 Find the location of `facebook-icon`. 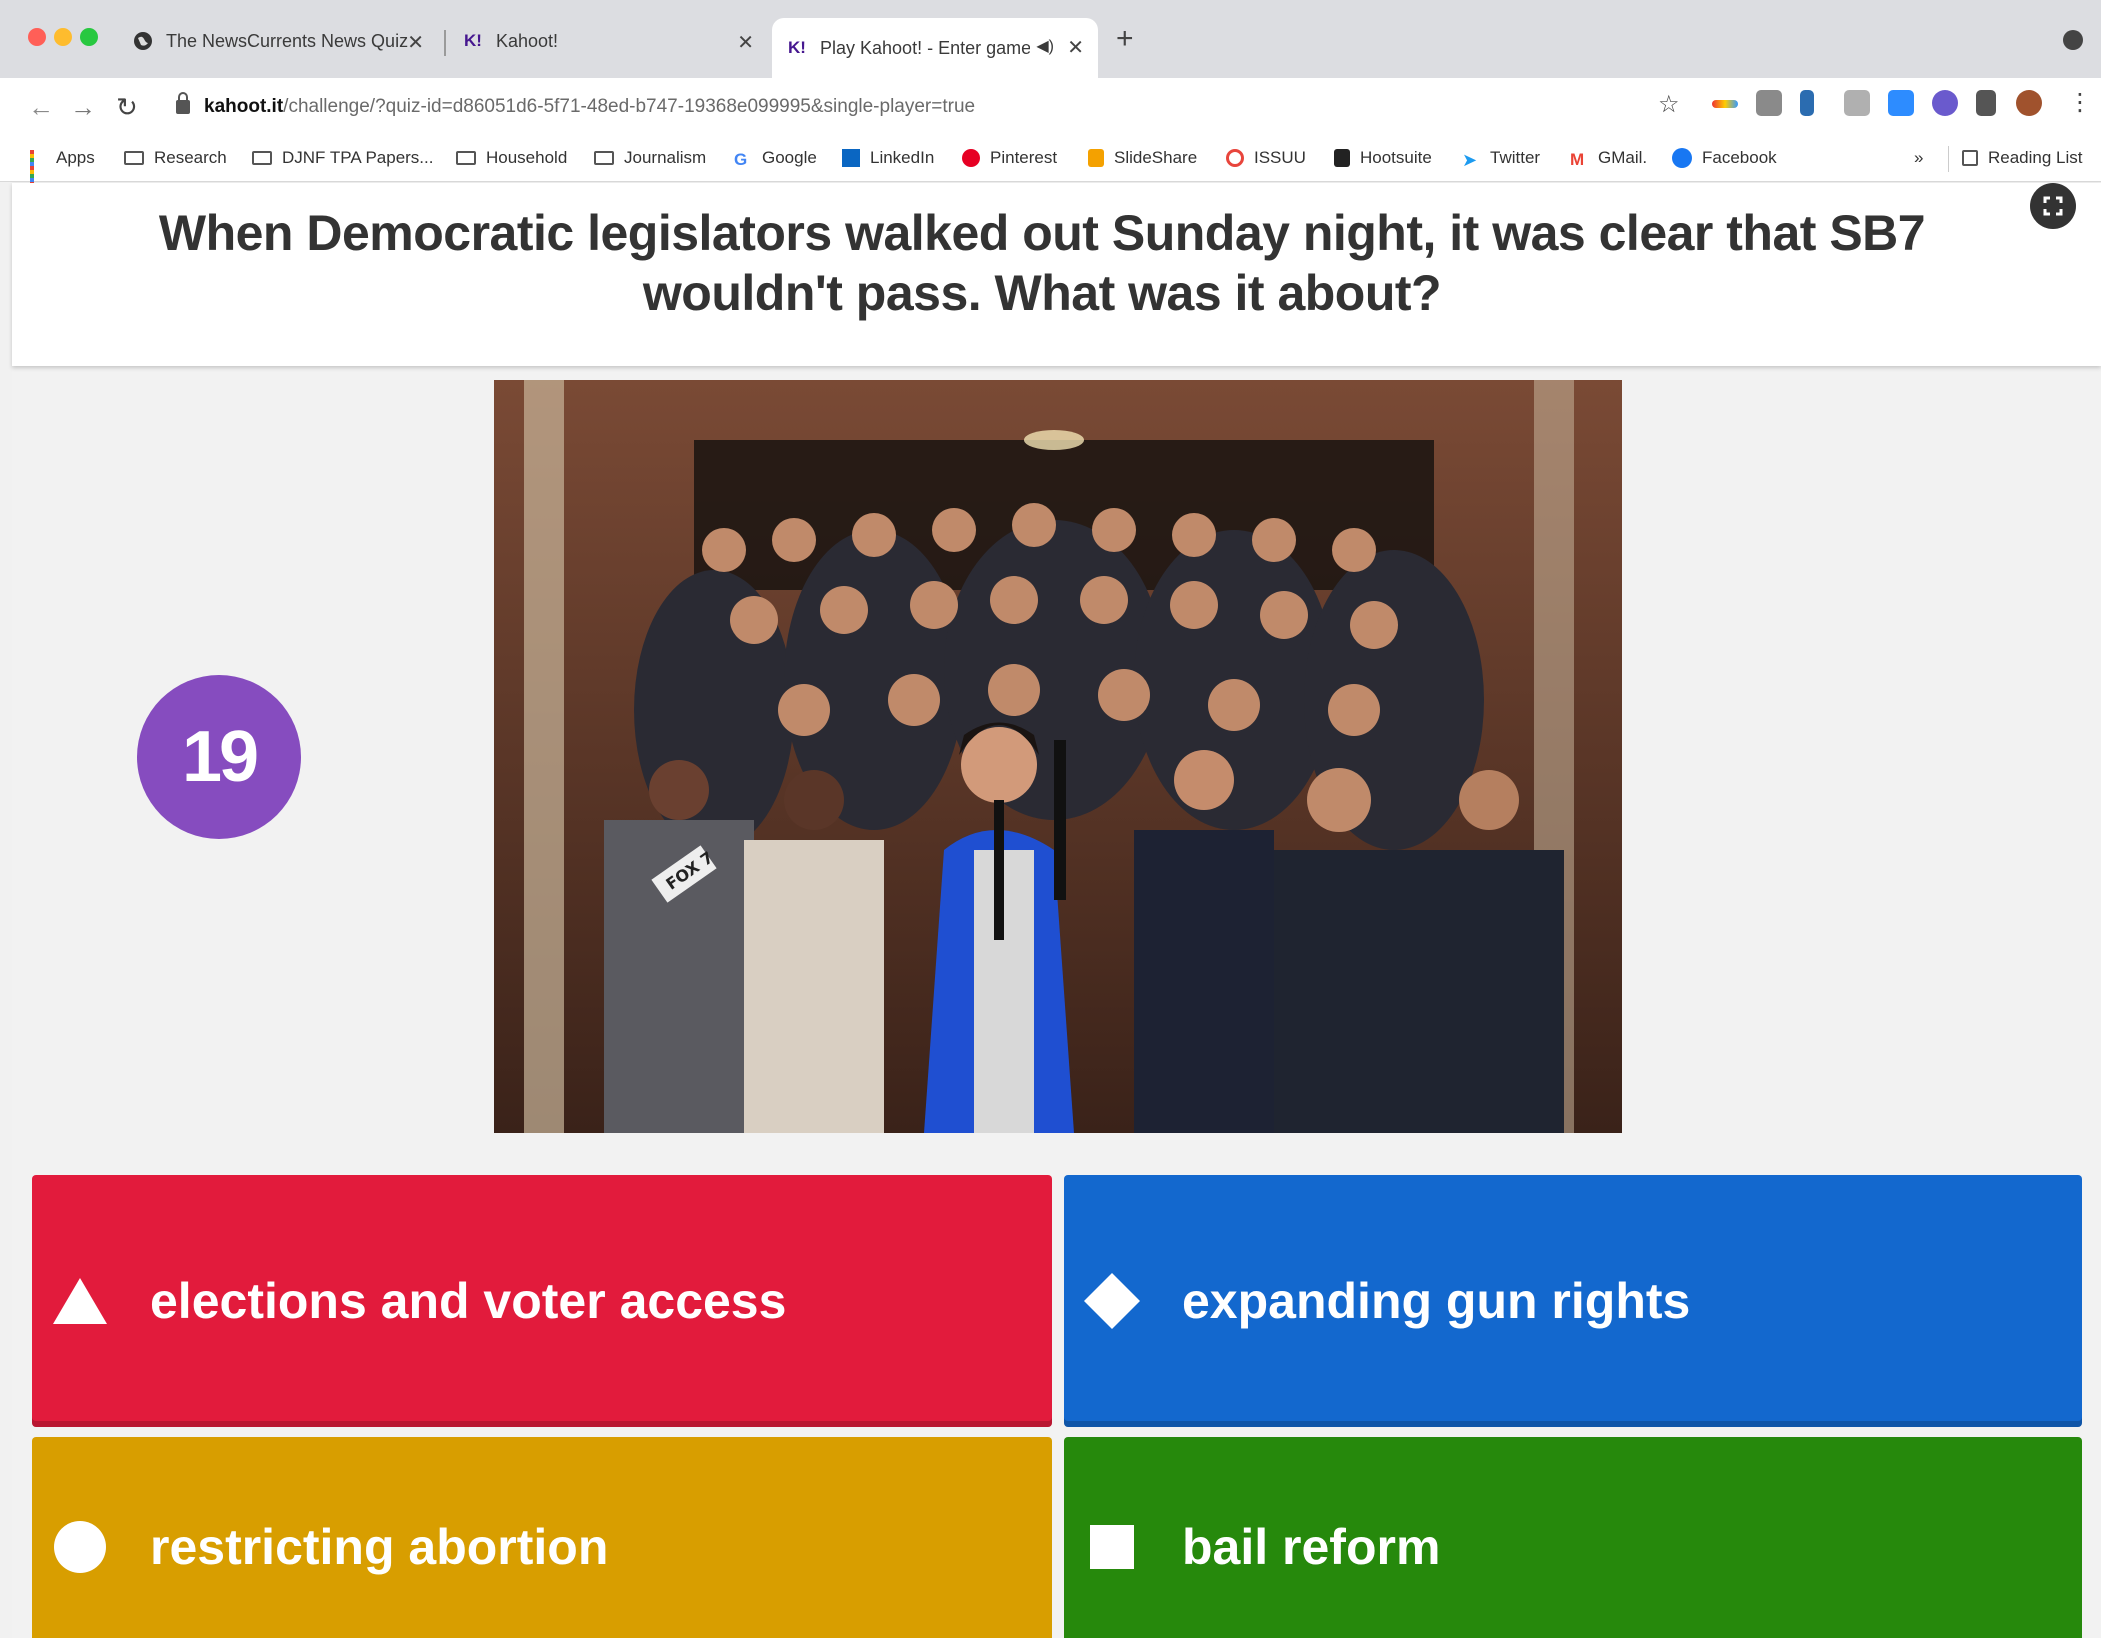

facebook-icon is located at coordinates (1682, 158).